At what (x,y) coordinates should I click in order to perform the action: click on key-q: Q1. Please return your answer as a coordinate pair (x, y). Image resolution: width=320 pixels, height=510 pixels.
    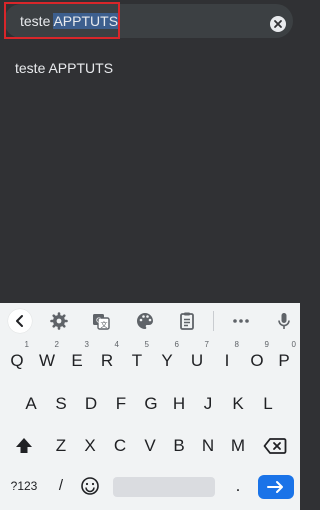
    Looking at the image, I should click on (17, 358).